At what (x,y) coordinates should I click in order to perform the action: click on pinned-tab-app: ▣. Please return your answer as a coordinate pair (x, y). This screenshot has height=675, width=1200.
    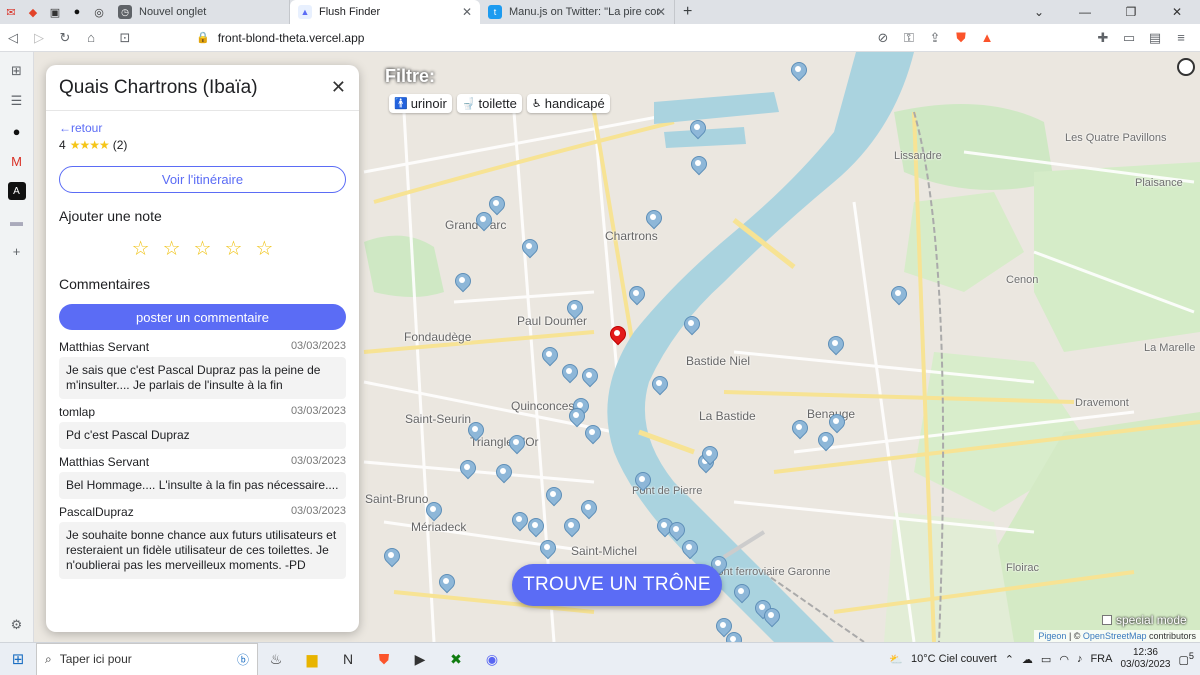
    Looking at the image, I should click on (55, 12).